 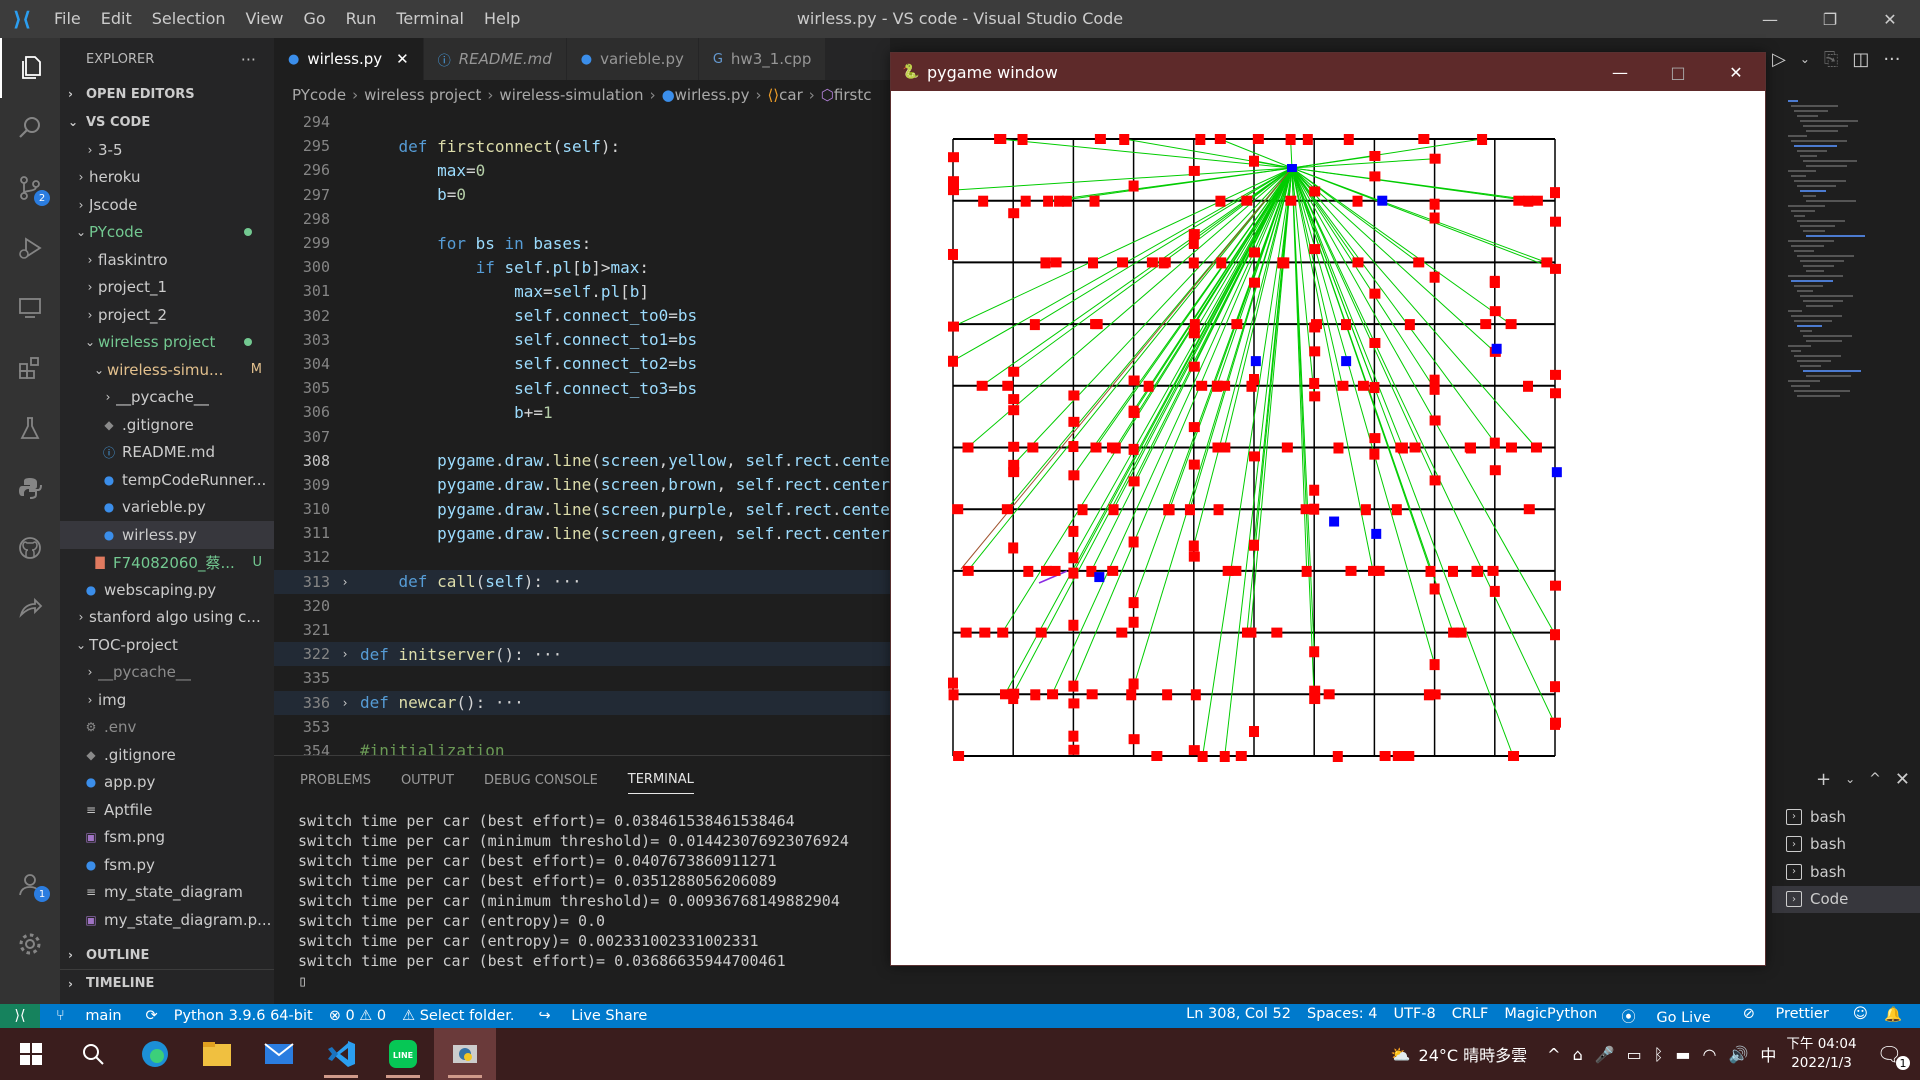 I want to click on explorer-icon, so click(x=30, y=68).